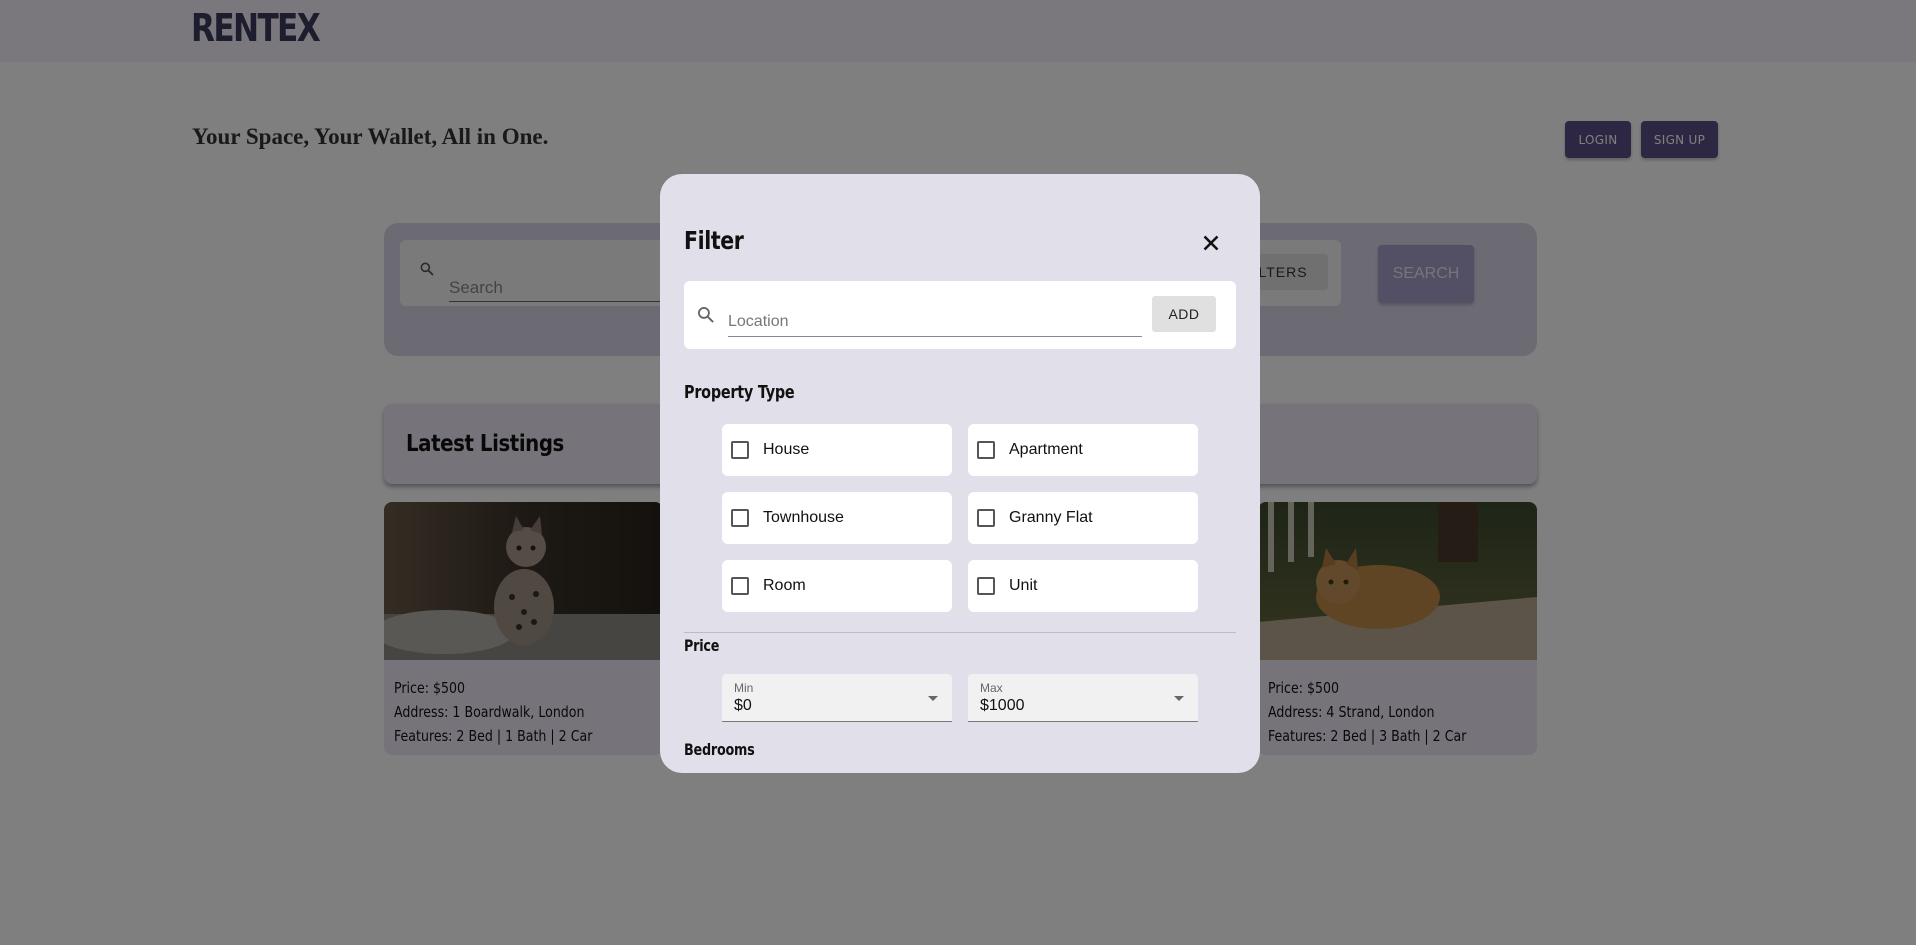 This screenshot has width=1916, height=945. What do you see at coordinates (1023, 585) in the screenshot?
I see `checkbox-label: Unit` at bounding box center [1023, 585].